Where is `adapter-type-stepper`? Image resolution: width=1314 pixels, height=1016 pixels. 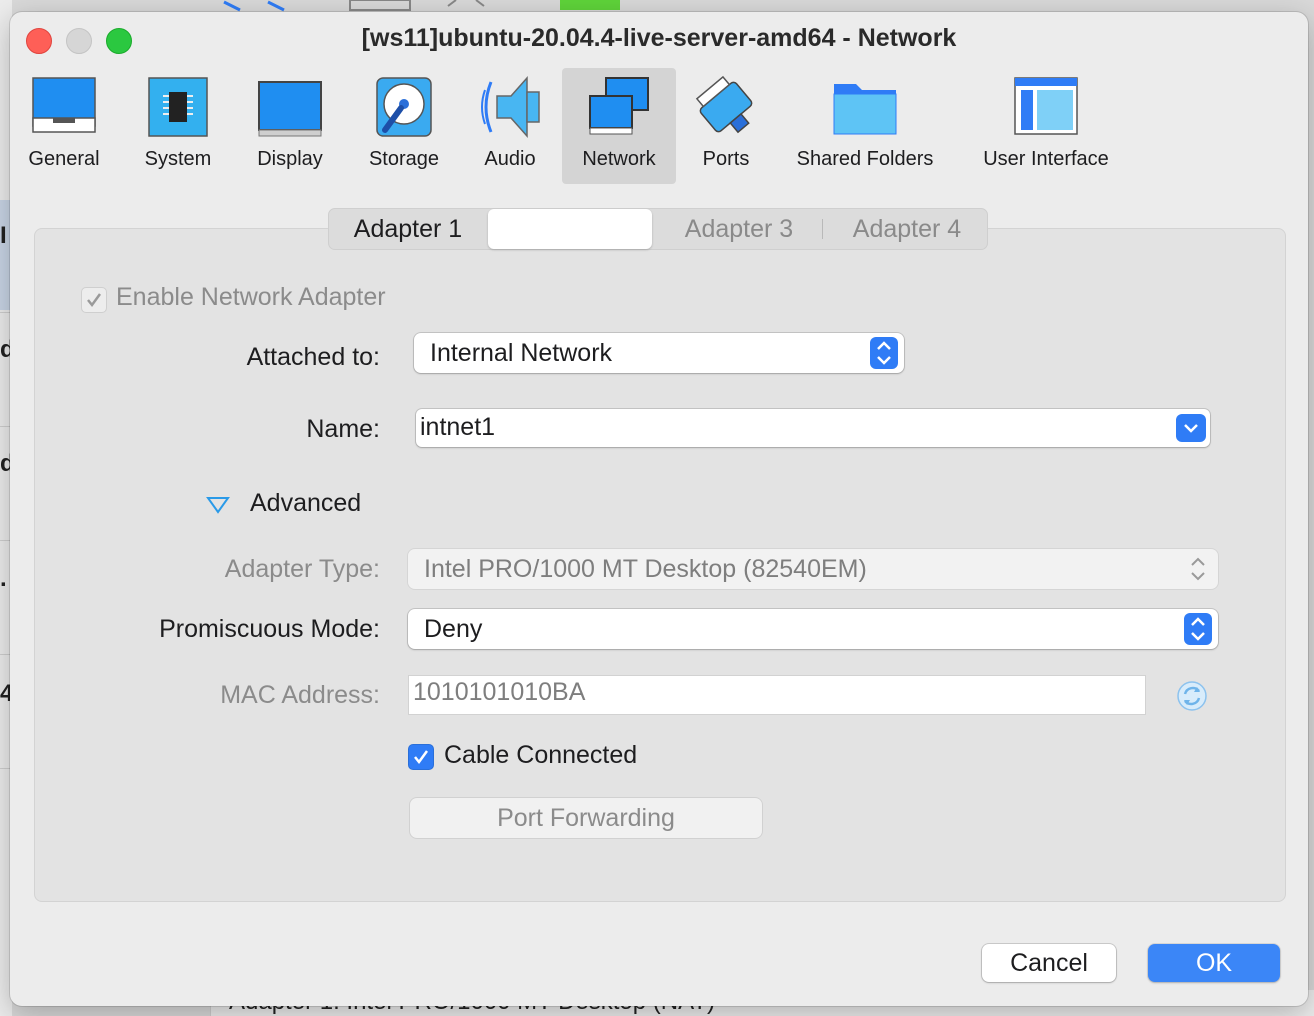
adapter-type-stepper is located at coordinates (1198, 569).